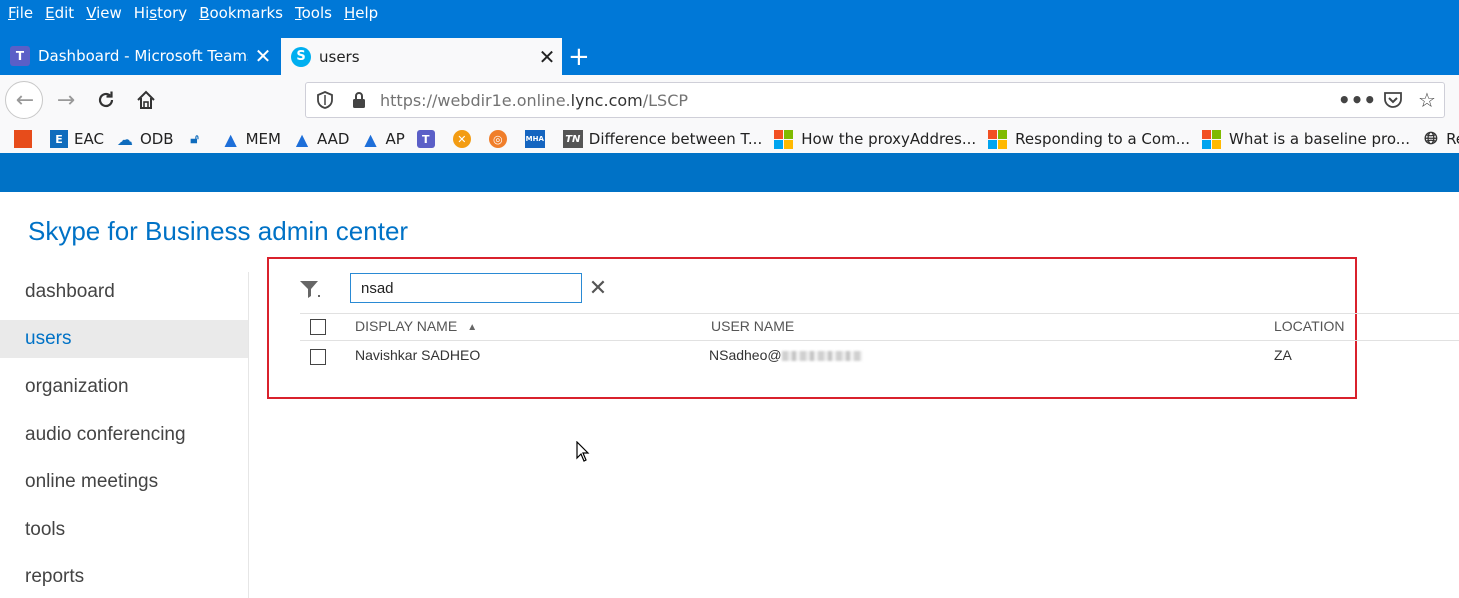 The height and width of the screenshot is (598, 1459). I want to click on home-button, so click(146, 100).